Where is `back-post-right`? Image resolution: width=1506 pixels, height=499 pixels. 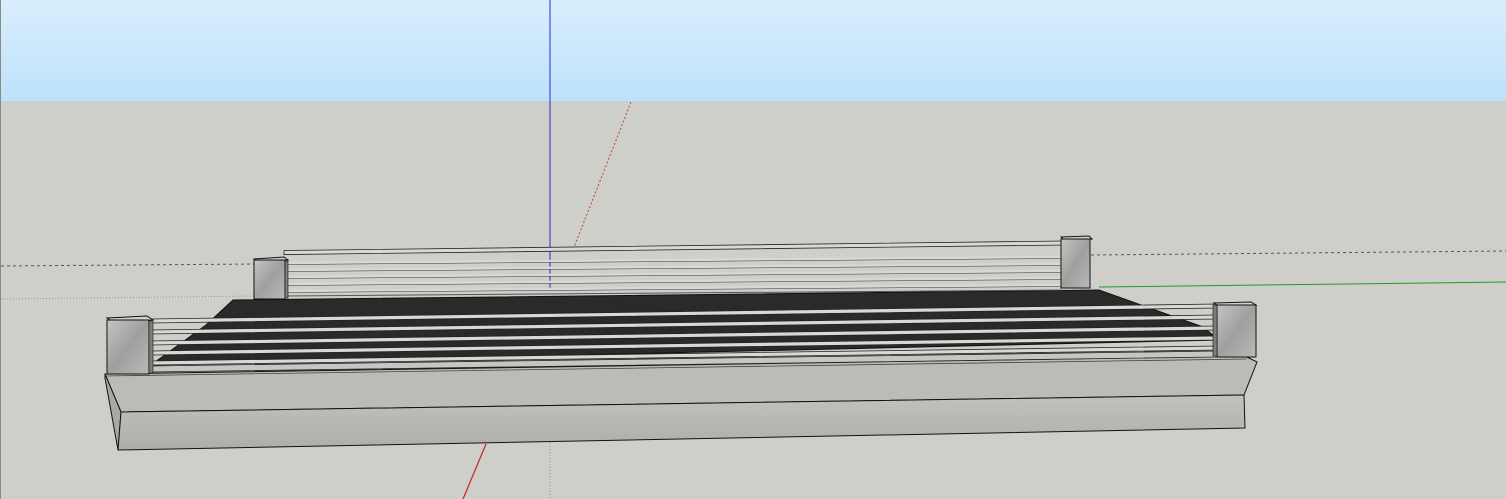
back-post-right is located at coordinates (1076, 262).